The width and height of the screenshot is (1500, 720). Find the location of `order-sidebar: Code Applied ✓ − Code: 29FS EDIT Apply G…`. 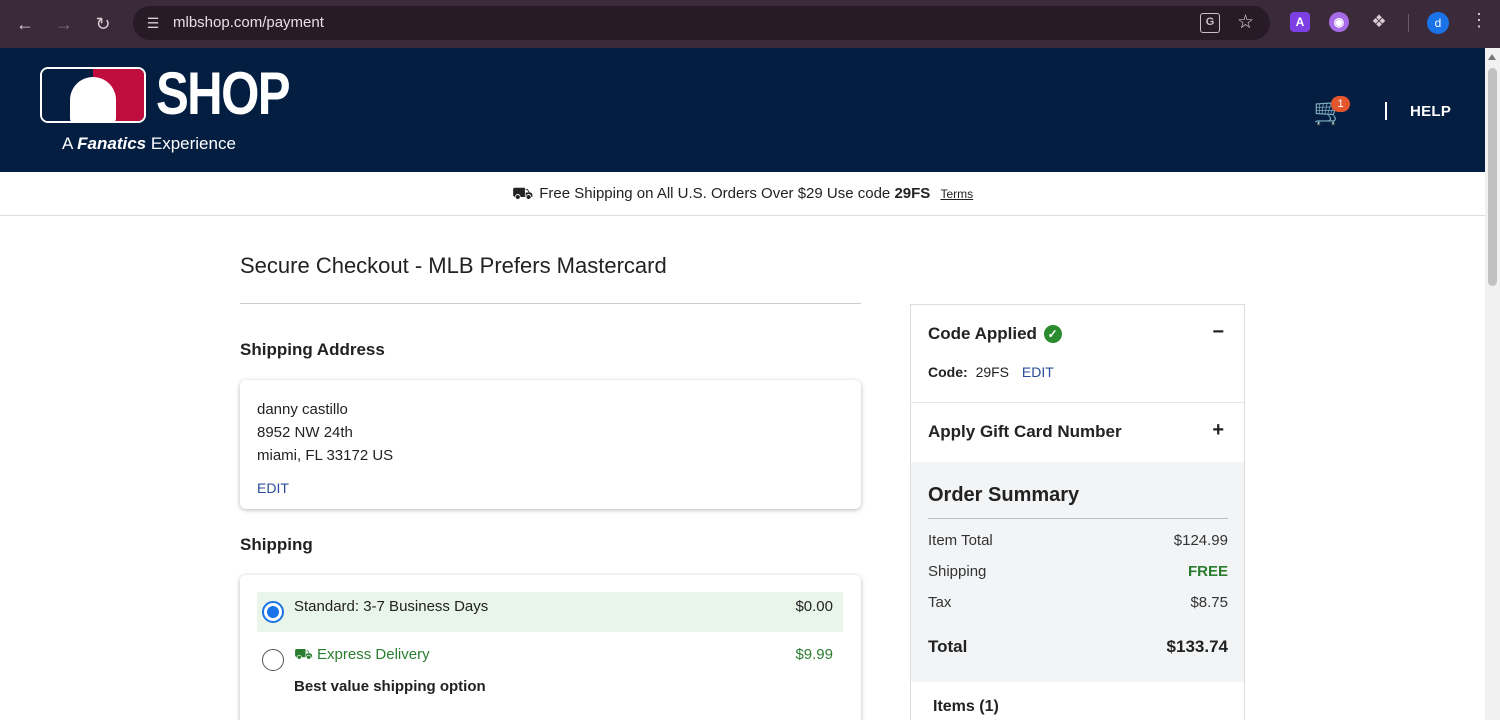

order-sidebar: Code Applied ✓ − Code: 29FS EDIT Apply G… is located at coordinates (1077, 512).